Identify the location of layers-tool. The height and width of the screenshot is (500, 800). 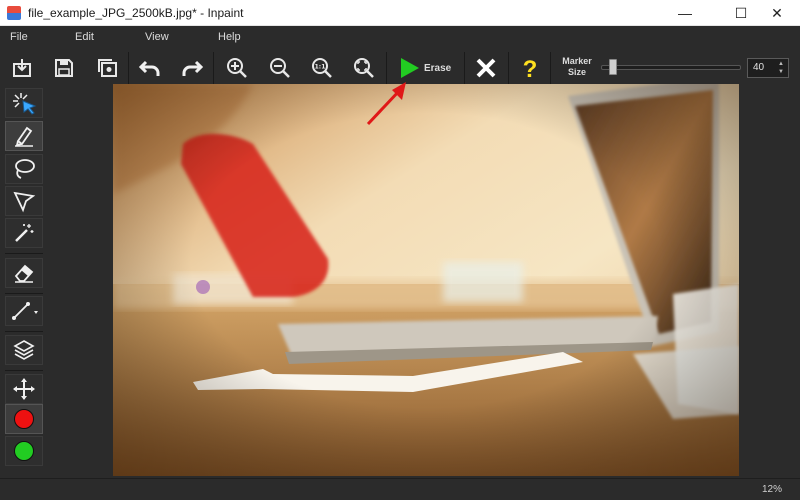
(24, 350).